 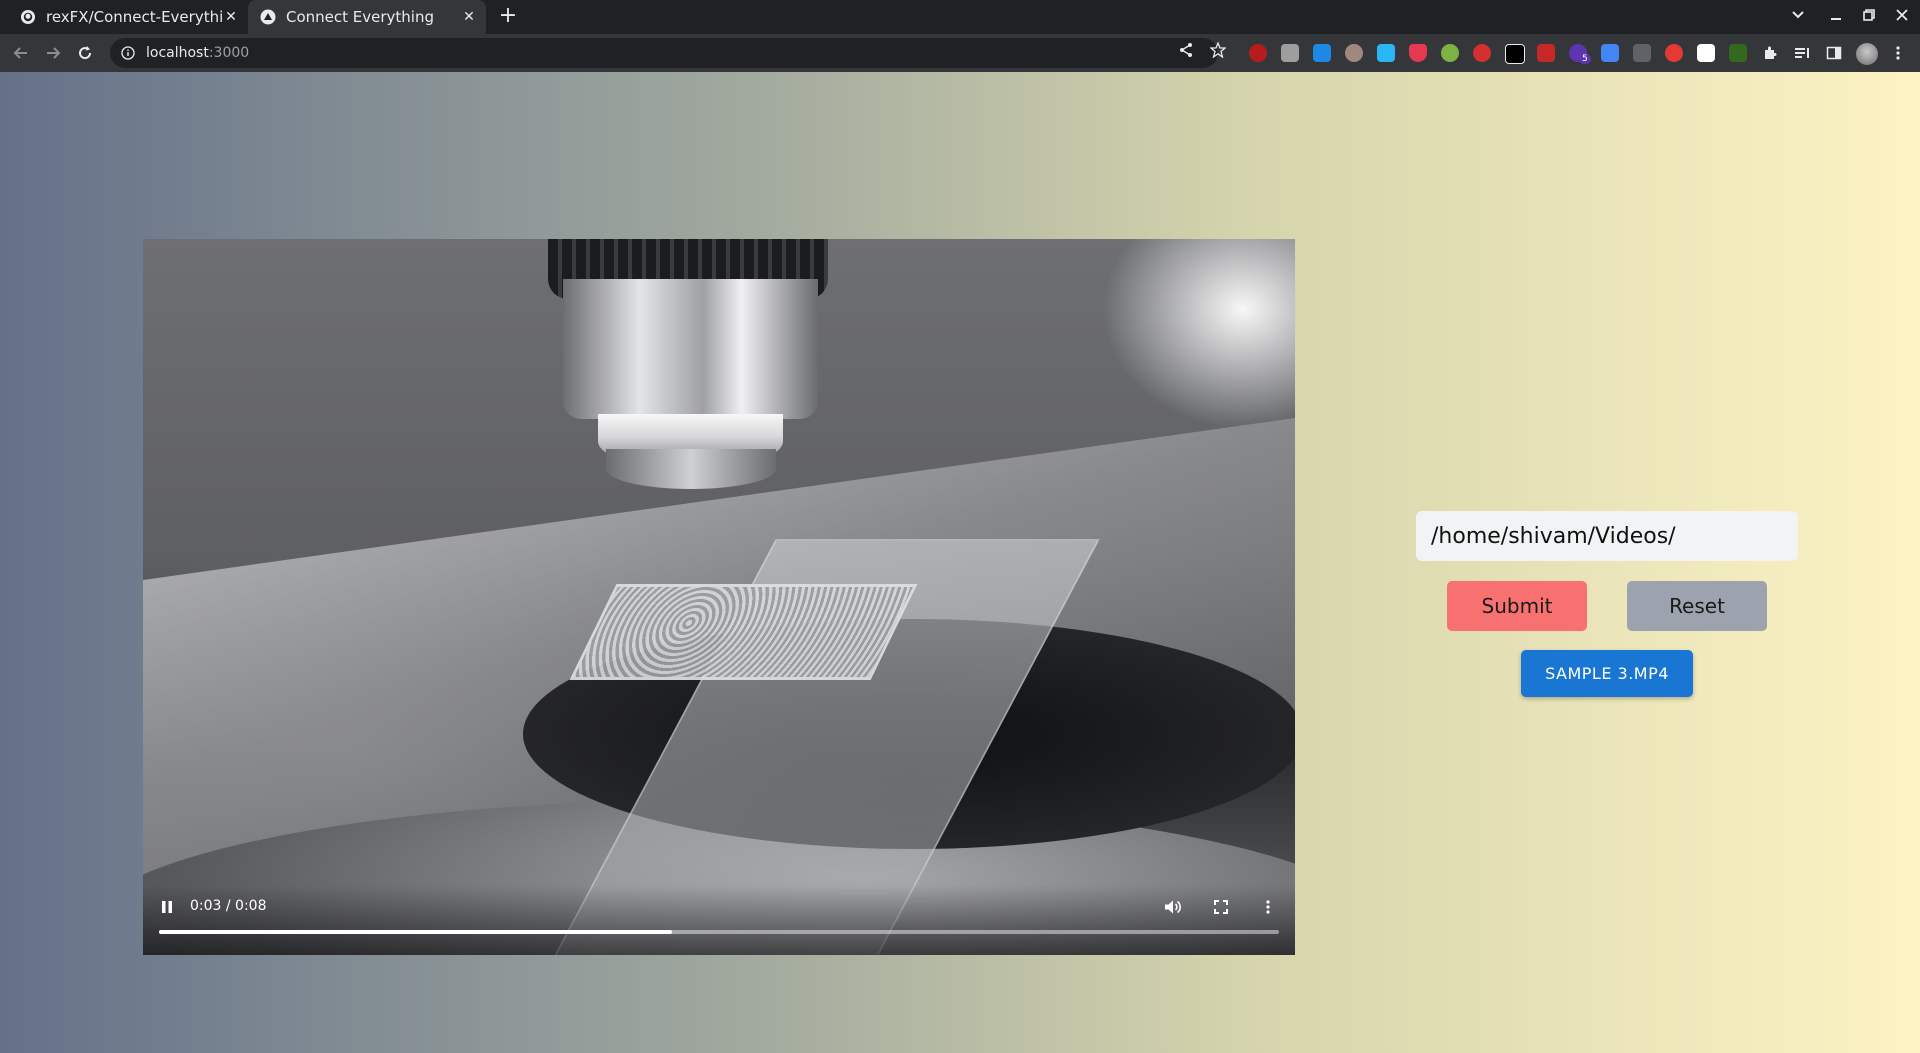 What do you see at coordinates (1172, 907) in the screenshot?
I see `volume-icon` at bounding box center [1172, 907].